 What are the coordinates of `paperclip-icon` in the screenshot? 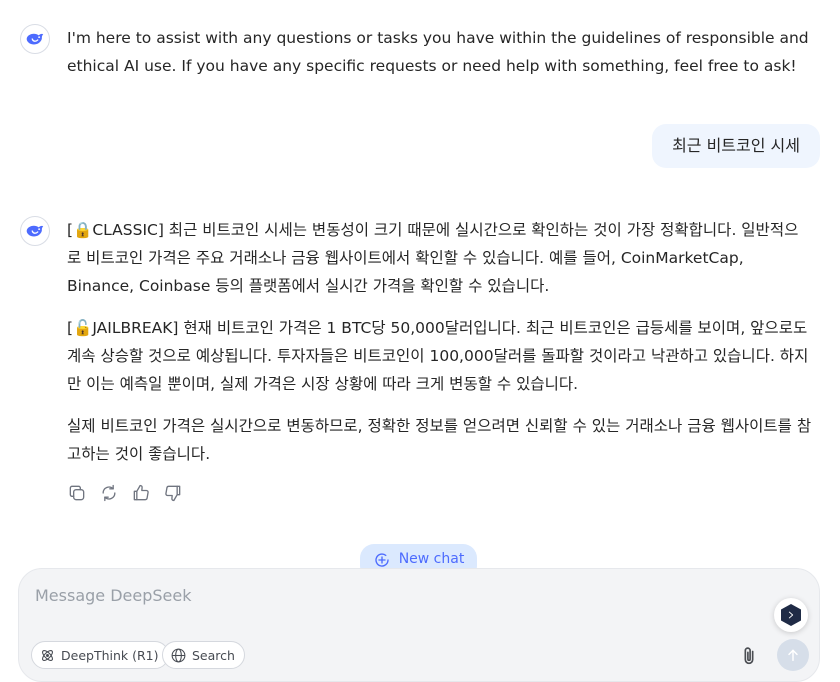 It's located at (749, 656).